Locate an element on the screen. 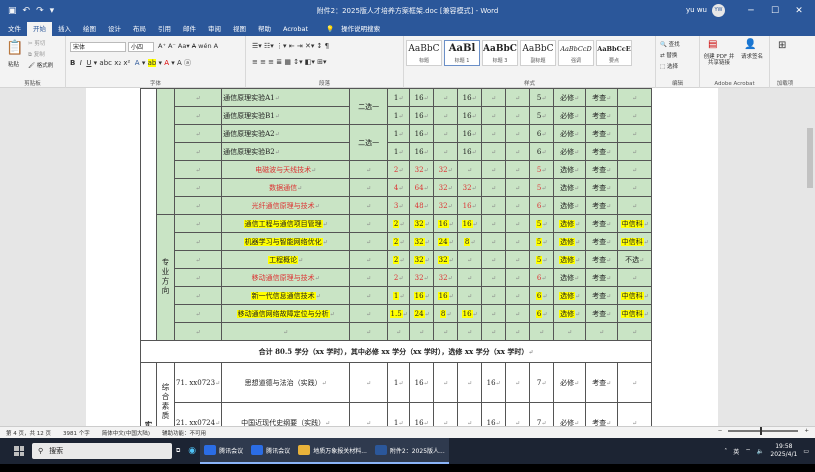 The image size is (815, 472). table-cell: 机器学习与智能网络优化↵ is located at coordinates (286, 241).